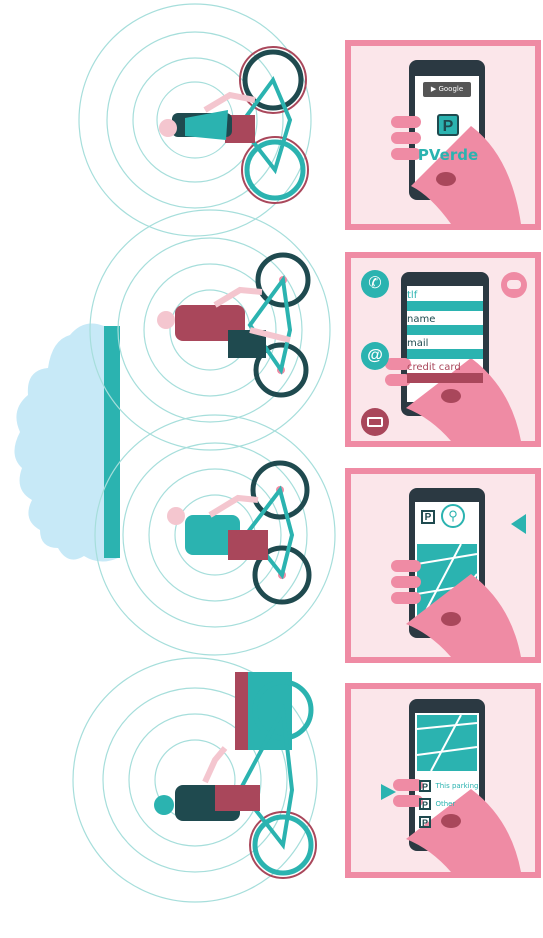  I want to click on field-label: mail, so click(418, 343).